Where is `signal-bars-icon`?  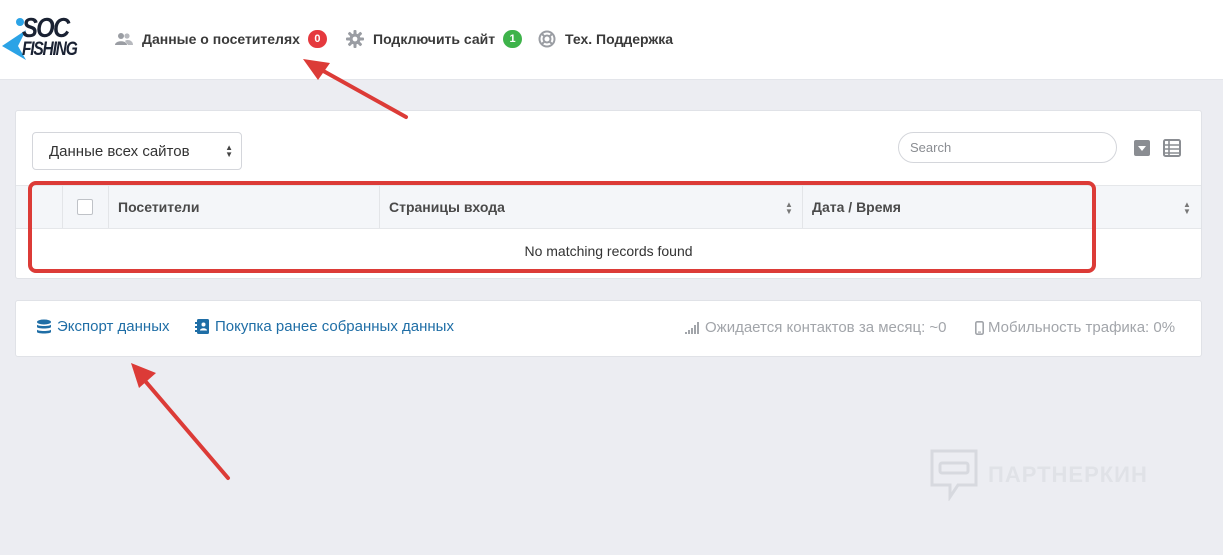
signal-bars-icon is located at coordinates (692, 327).